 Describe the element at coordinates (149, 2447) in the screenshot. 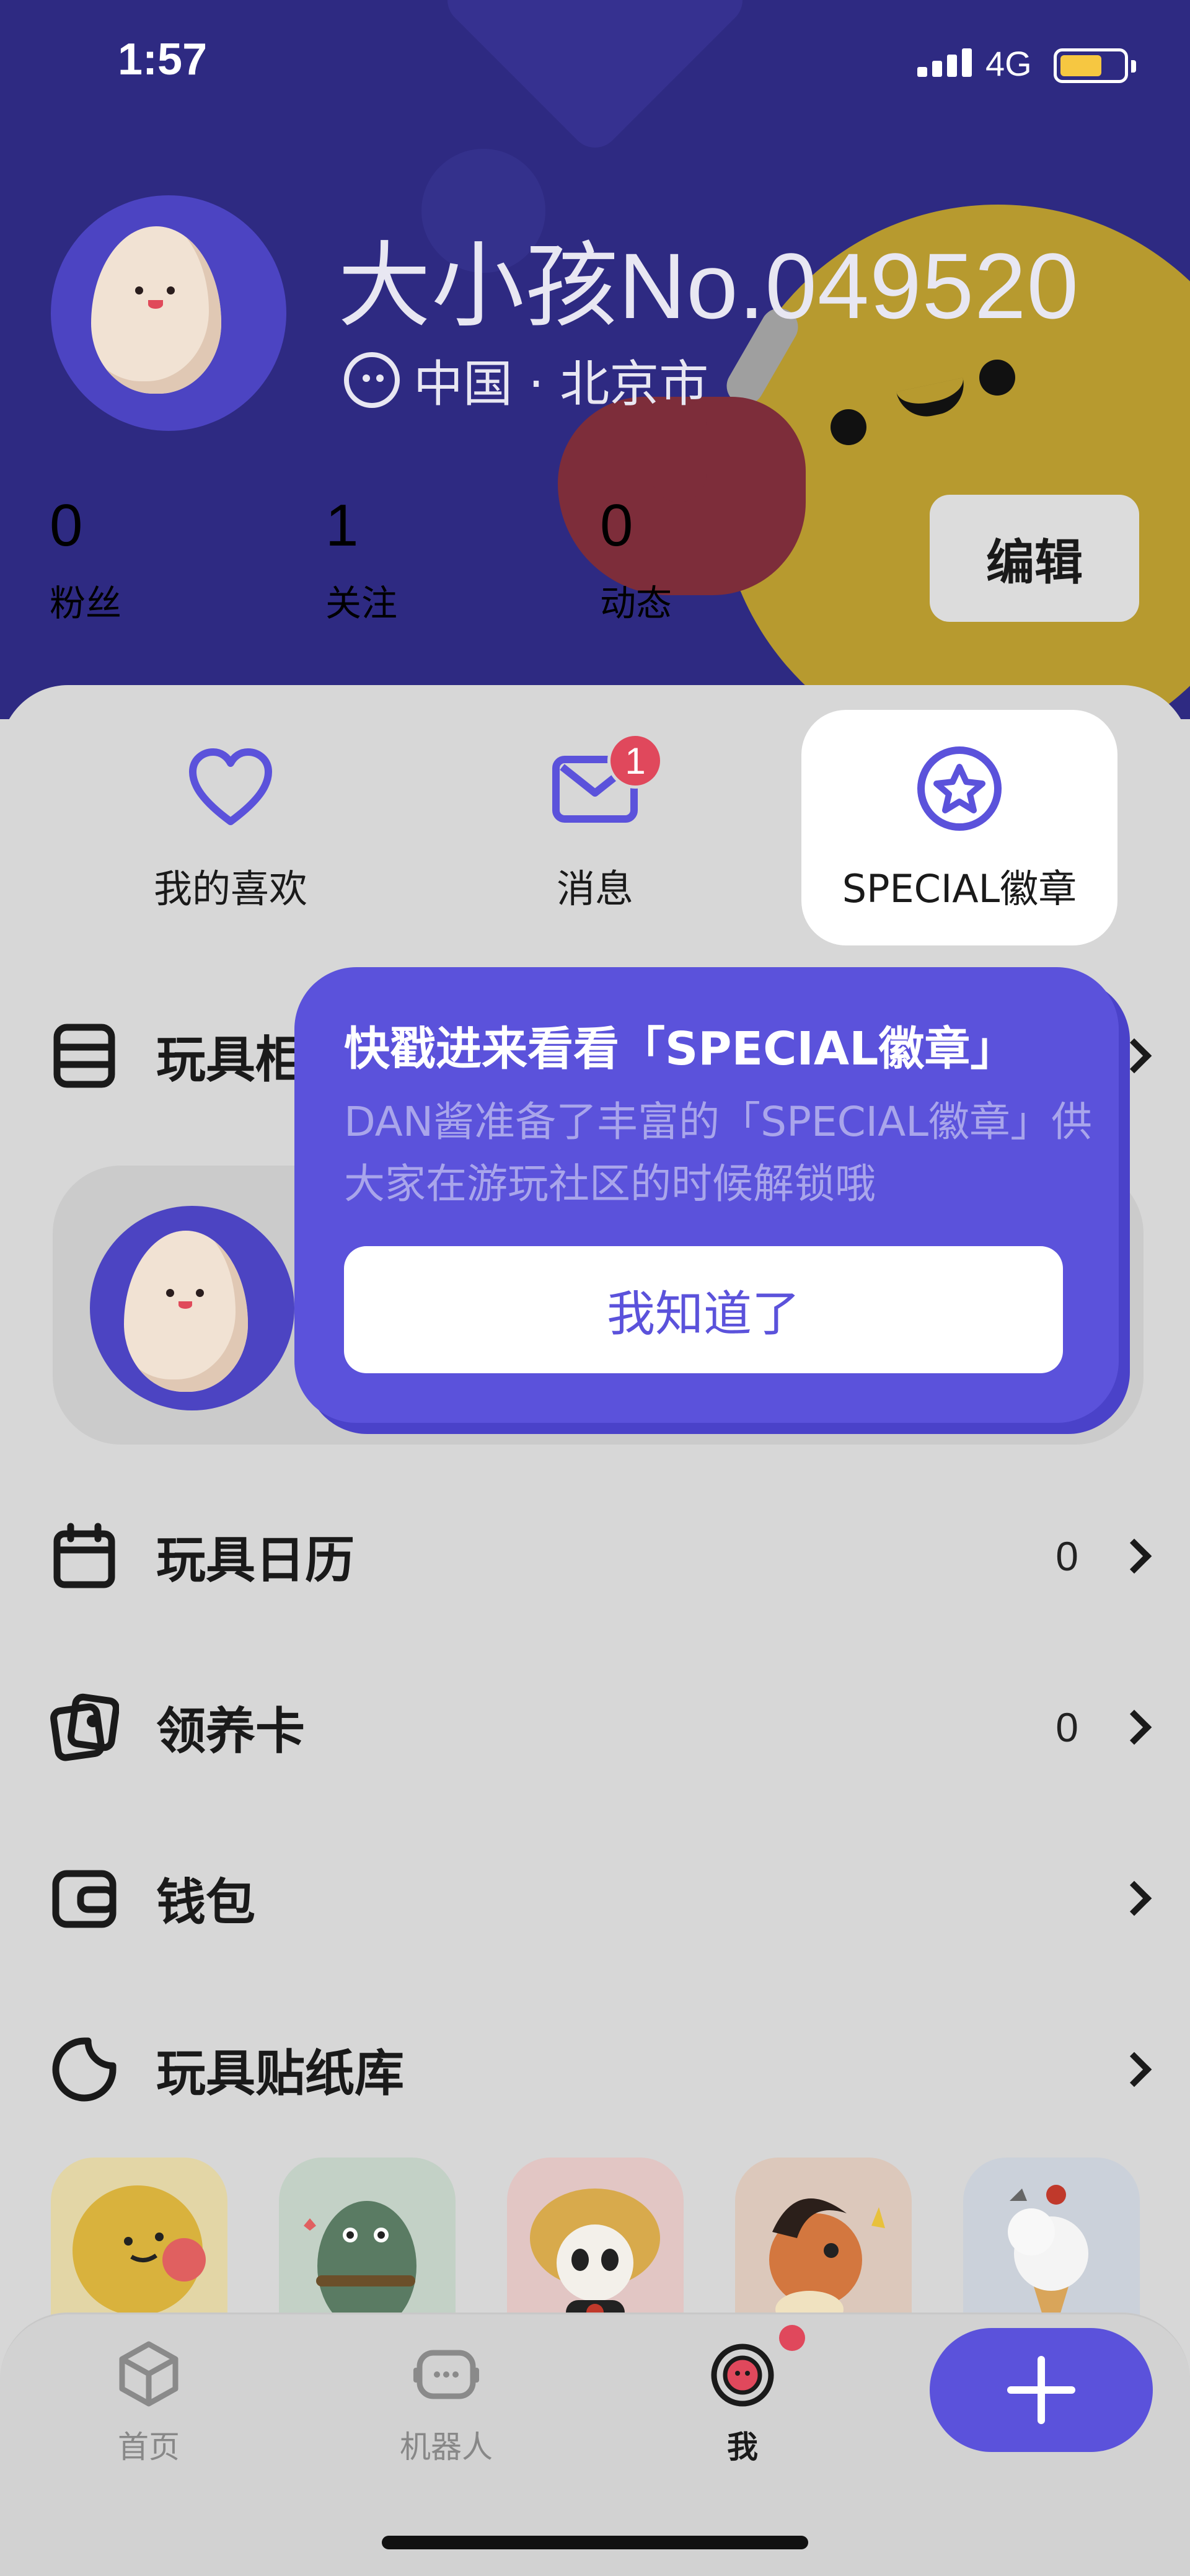

I see `tab-label: 首页` at that location.